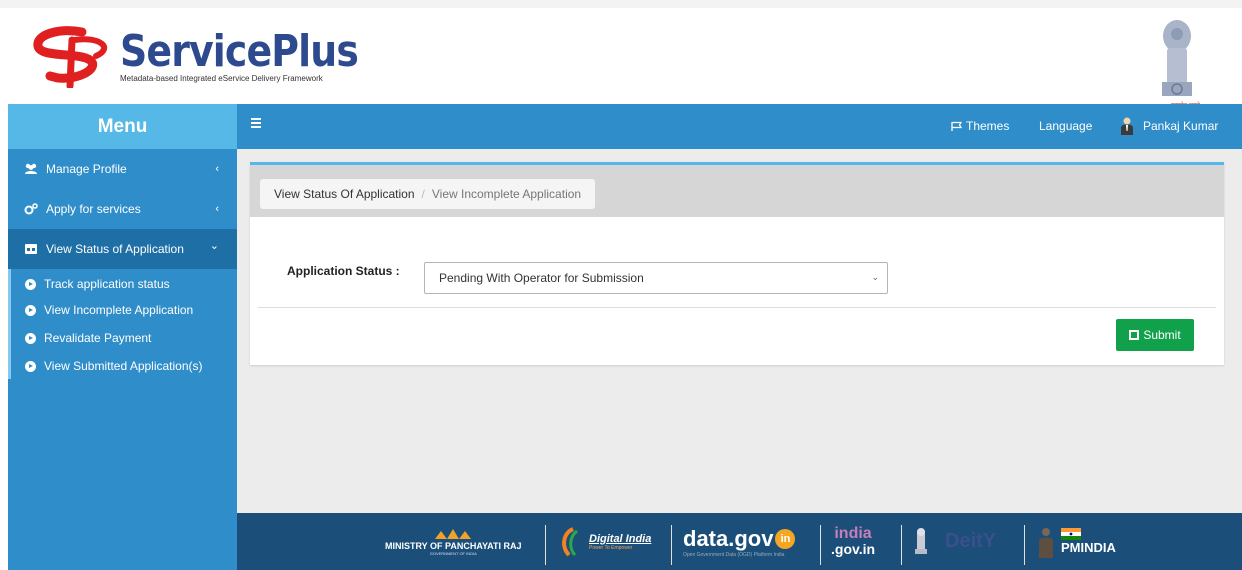 This screenshot has width=1242, height=570. What do you see at coordinates (957, 126) in the screenshot?
I see `flag-icon` at bounding box center [957, 126].